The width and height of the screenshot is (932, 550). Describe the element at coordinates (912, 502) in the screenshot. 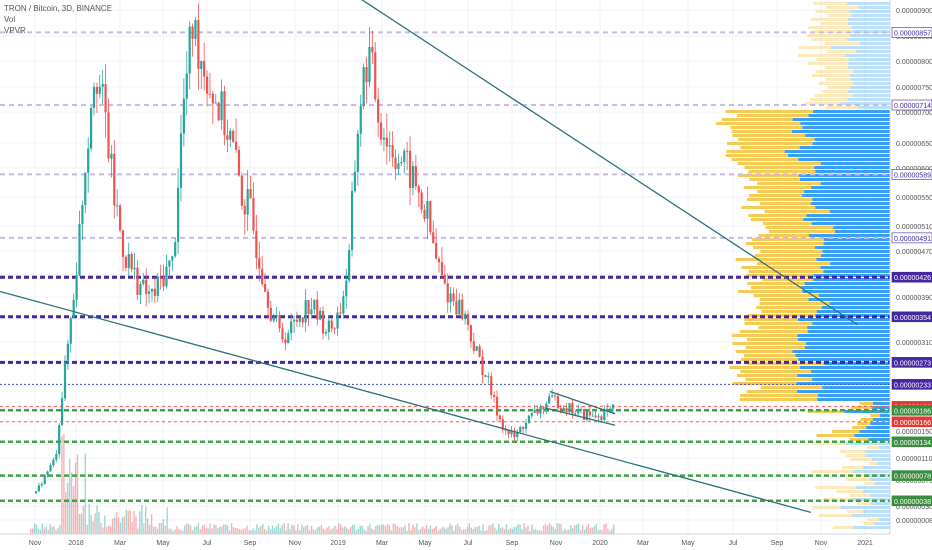

I see `level-label-0.00000038: 0.00000038` at that location.